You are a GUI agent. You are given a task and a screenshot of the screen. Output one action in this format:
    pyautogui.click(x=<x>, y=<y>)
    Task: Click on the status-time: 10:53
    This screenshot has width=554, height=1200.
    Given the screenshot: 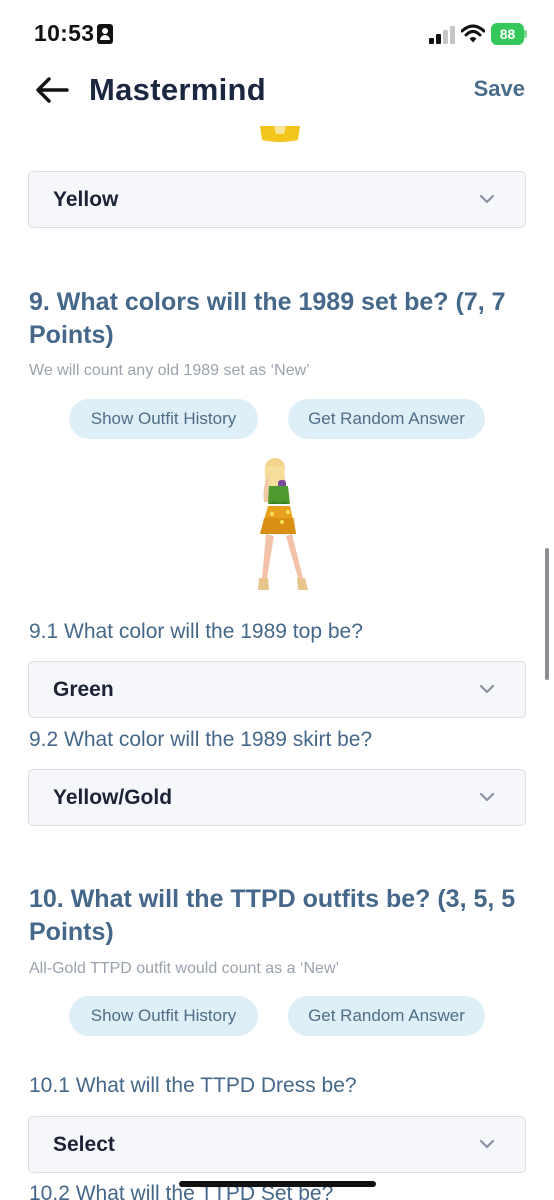 What is the action you would take?
    pyautogui.click(x=64, y=33)
    